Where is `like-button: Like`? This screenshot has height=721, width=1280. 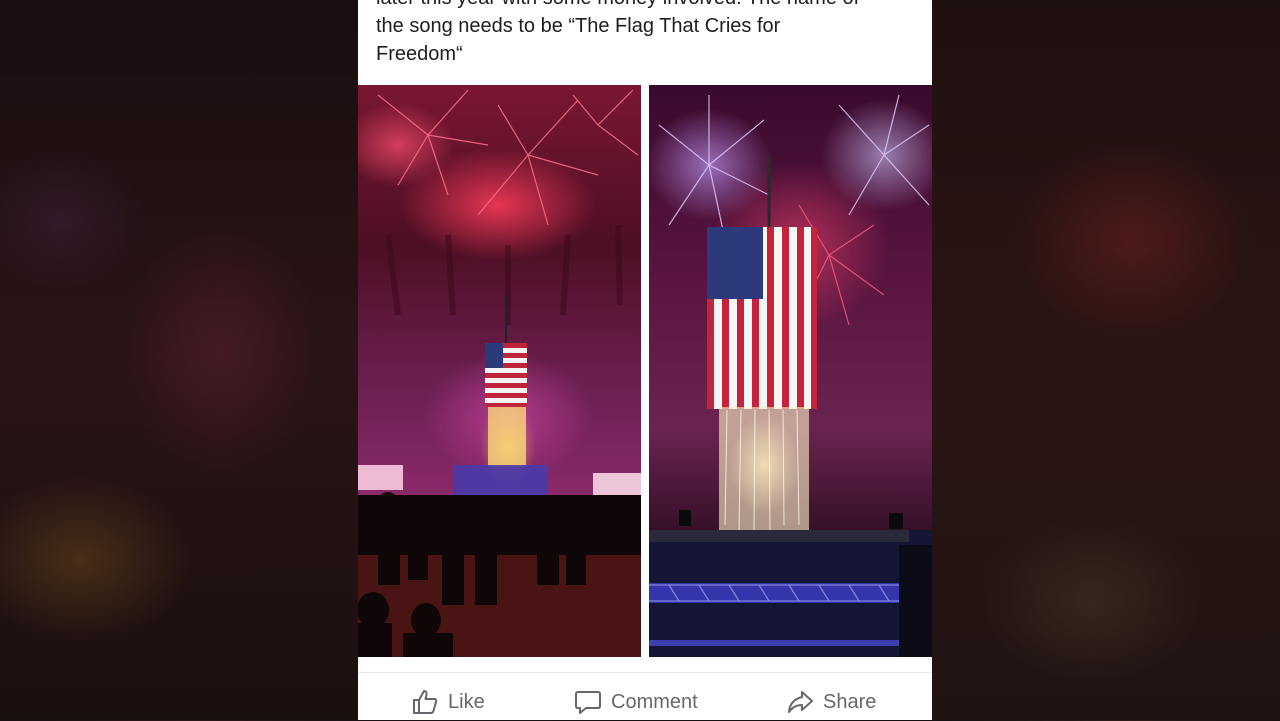
like-button: Like is located at coordinates (447, 702).